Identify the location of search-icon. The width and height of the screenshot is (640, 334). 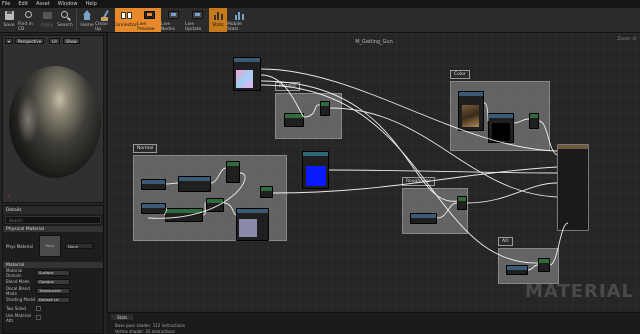
(65, 15).